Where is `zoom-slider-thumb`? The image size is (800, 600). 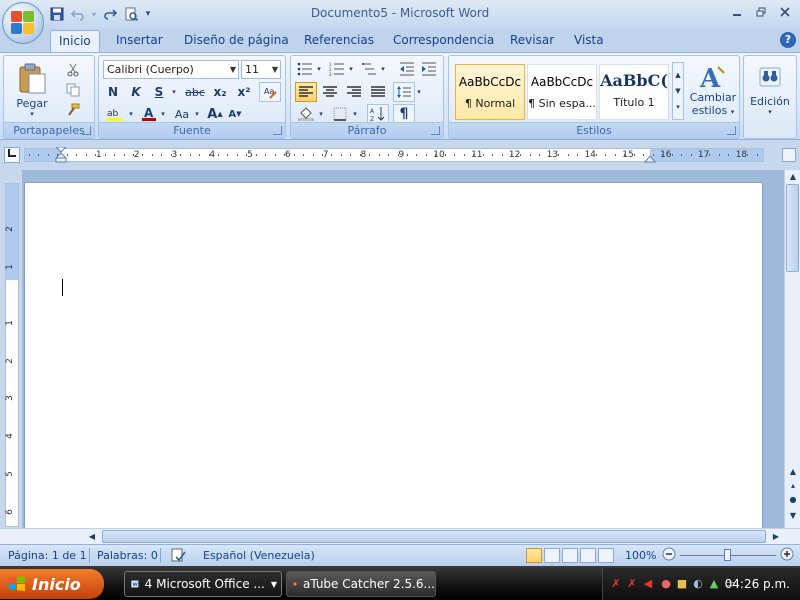
zoom-slider-thumb is located at coordinates (727, 555).